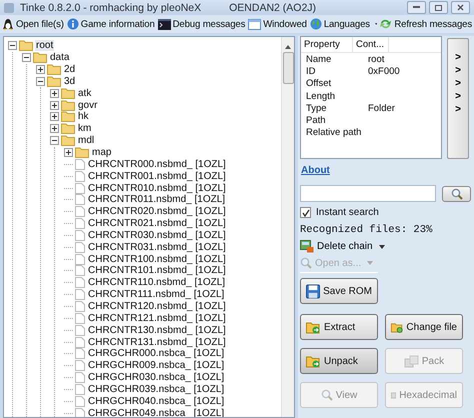 Image resolution: width=474 pixels, height=418 pixels. I want to click on file-name: CHRCNTR020.nsbmd_ [1OZL], so click(157, 212).